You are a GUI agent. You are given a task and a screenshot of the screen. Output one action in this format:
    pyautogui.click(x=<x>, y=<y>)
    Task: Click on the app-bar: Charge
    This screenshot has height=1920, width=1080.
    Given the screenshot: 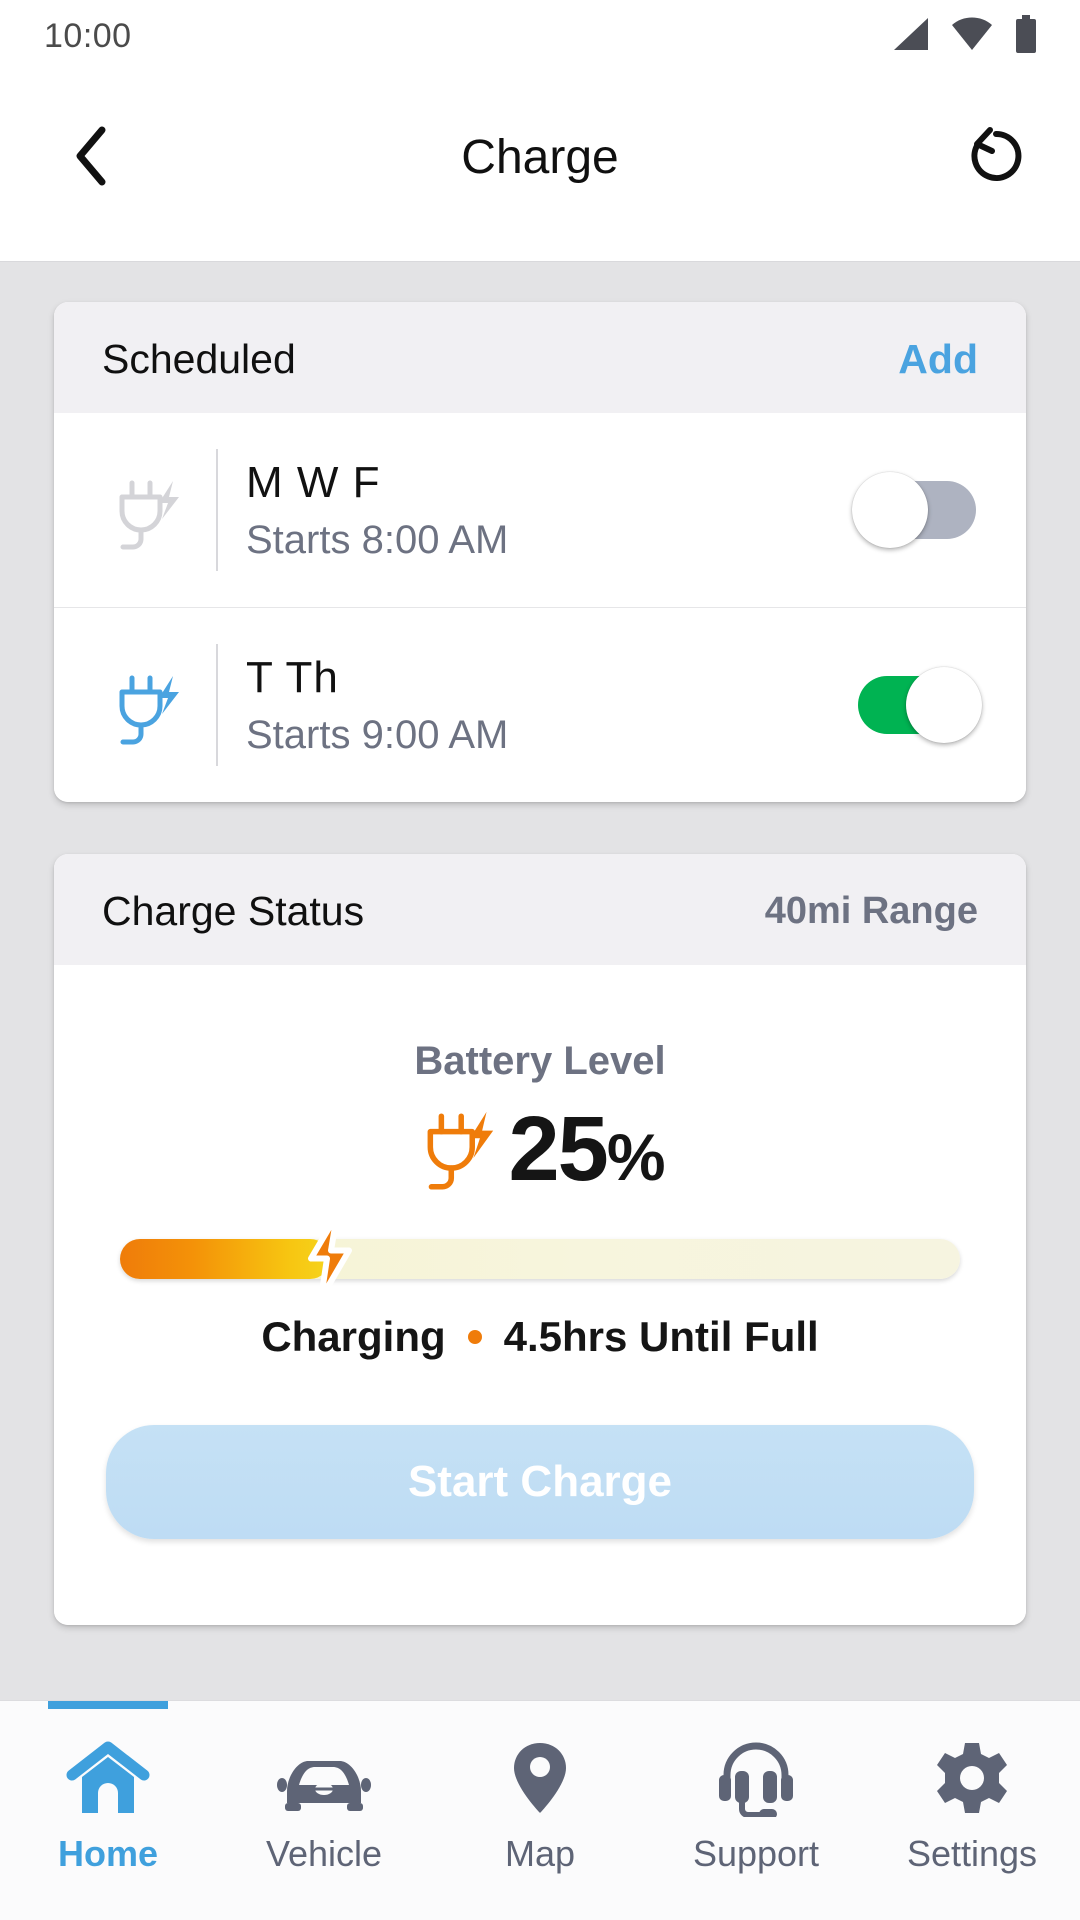 What is the action you would take?
    pyautogui.click(x=540, y=167)
    